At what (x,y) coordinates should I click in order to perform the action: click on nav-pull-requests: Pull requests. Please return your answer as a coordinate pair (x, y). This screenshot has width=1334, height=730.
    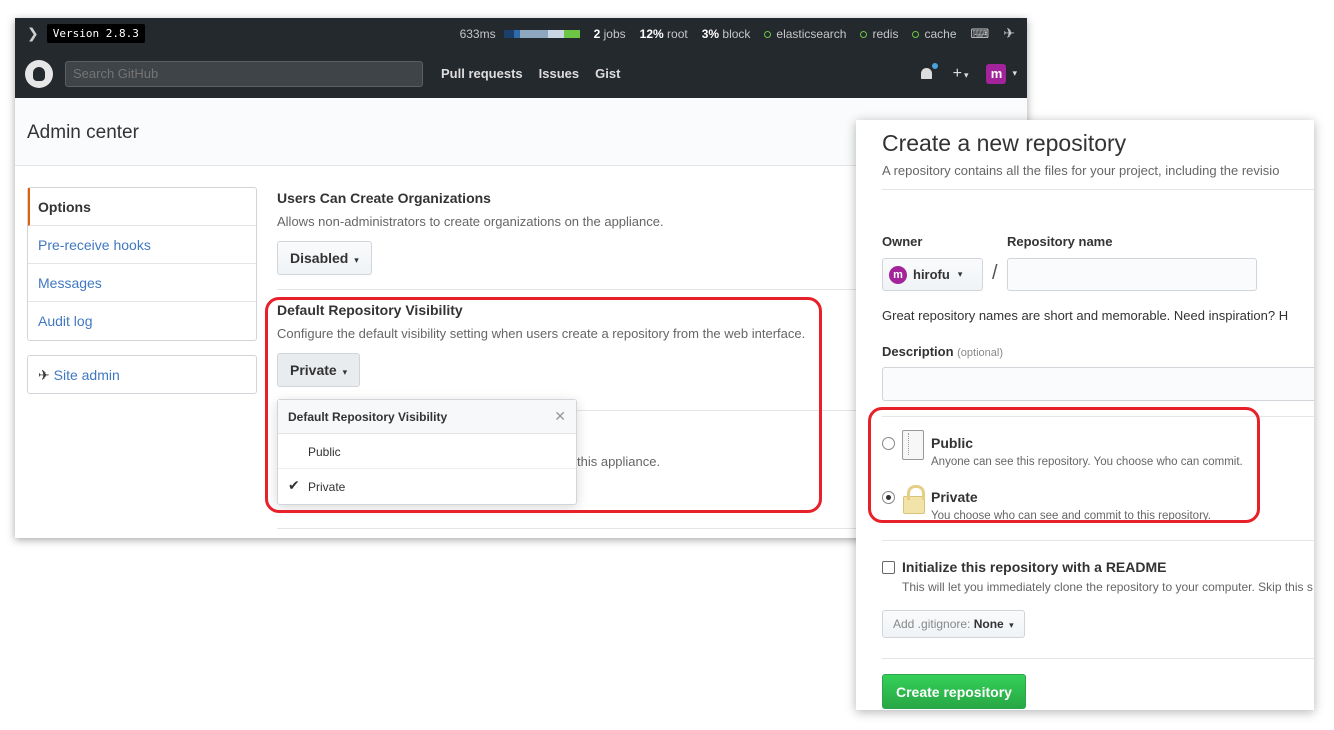
    Looking at the image, I should click on (482, 73).